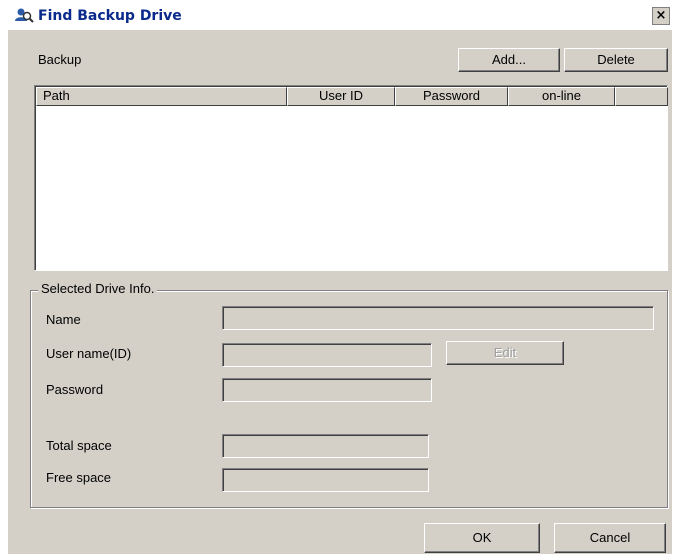 This screenshot has width=680, height=560. Describe the element at coordinates (60, 59) in the screenshot. I see `backup-label: Backup` at that location.